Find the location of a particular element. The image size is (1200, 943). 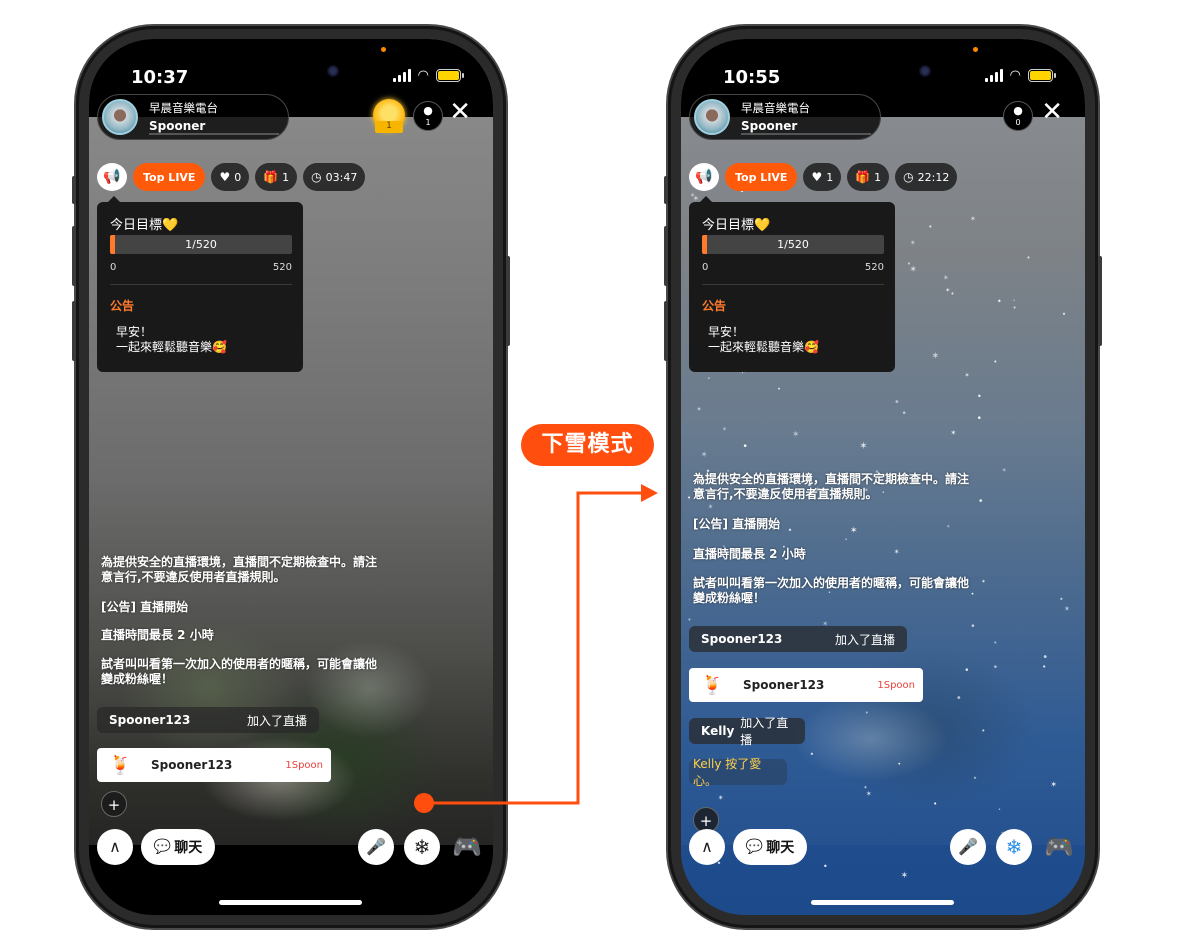

status-icons: ◠ is located at coordinates (1020, 75).